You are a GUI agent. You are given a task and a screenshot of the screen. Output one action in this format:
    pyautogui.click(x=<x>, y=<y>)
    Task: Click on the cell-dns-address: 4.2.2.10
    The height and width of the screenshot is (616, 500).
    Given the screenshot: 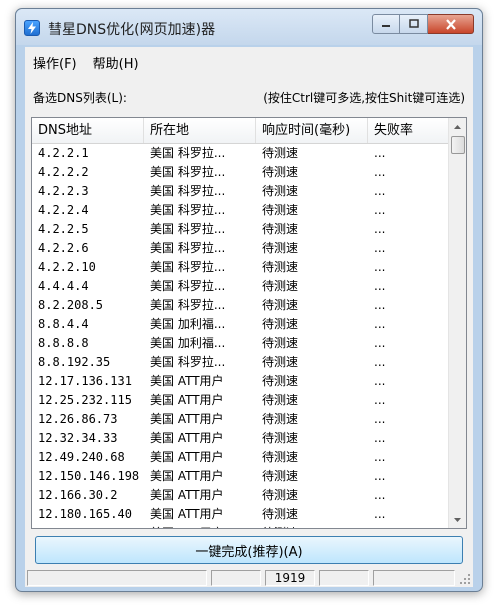 What is the action you would take?
    pyautogui.click(x=67, y=267)
    